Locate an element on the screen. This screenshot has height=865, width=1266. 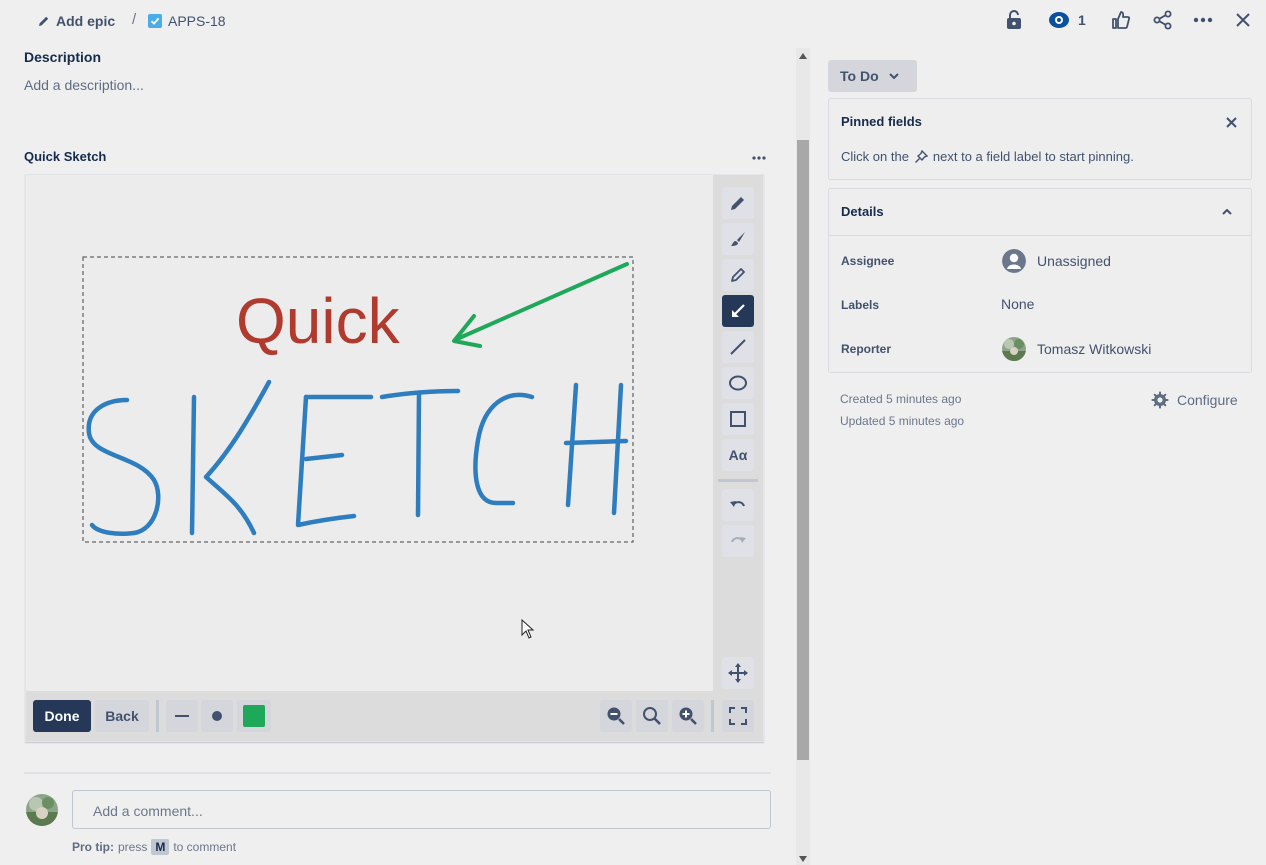
issue-key-link: APPS-18 is located at coordinates (187, 21).